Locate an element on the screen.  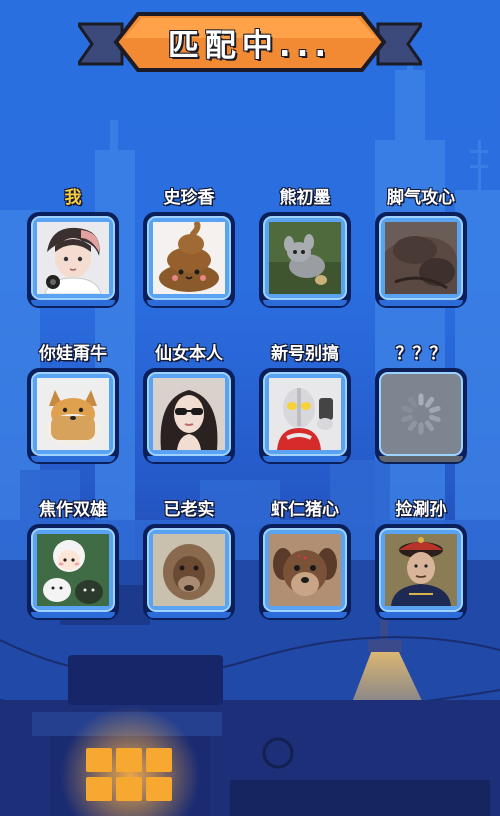
player-name: 捡涮孙 is located at coordinates (421, 510).